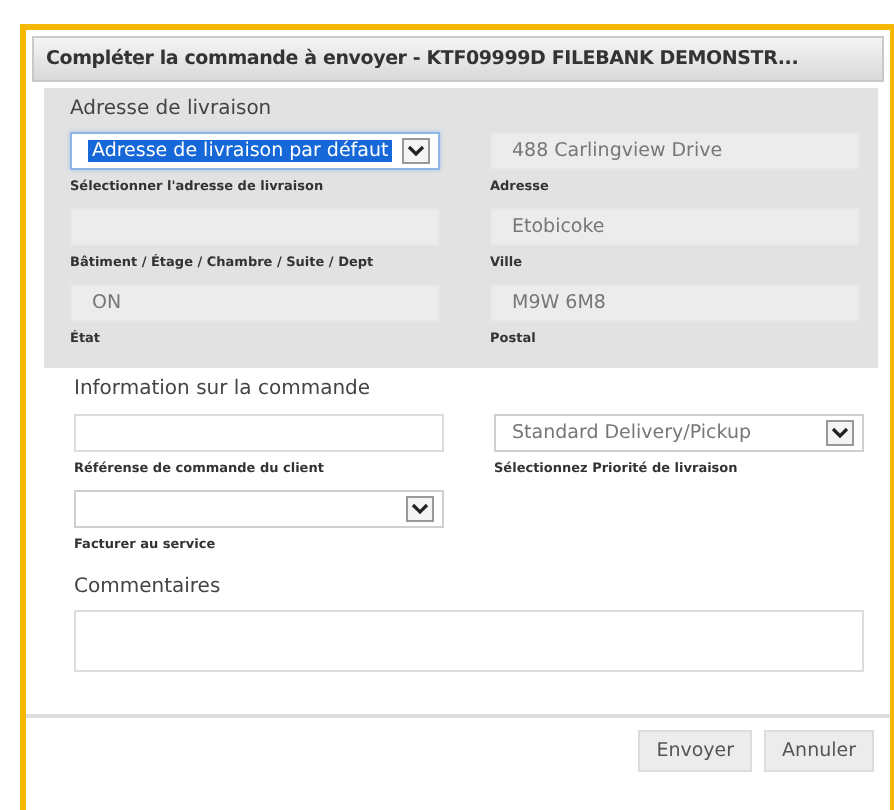 This screenshot has width=894, height=810. I want to click on section-heading: Adresse de livraison, so click(172, 109).